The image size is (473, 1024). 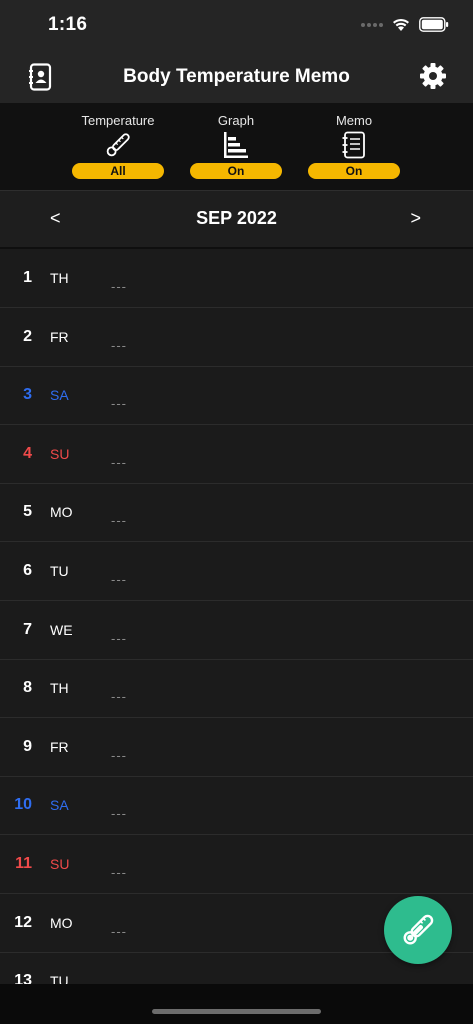 What do you see at coordinates (236, 337) in the screenshot?
I see `day-row: 2 FR ---` at bounding box center [236, 337].